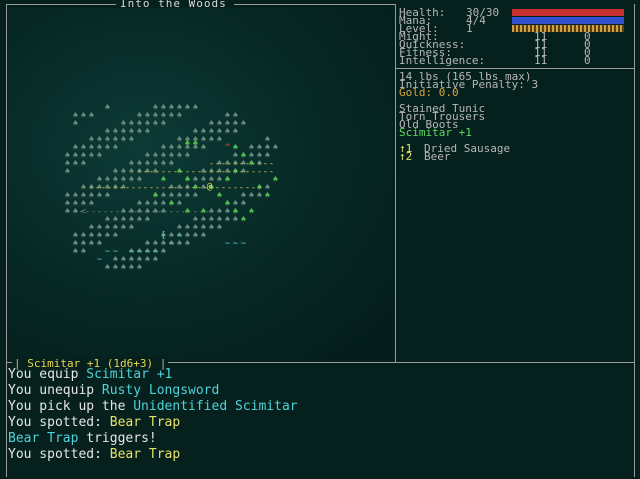  Describe the element at coordinates (129, 374) in the screenshot. I see `log-fragment: Scimitar +1` at that location.